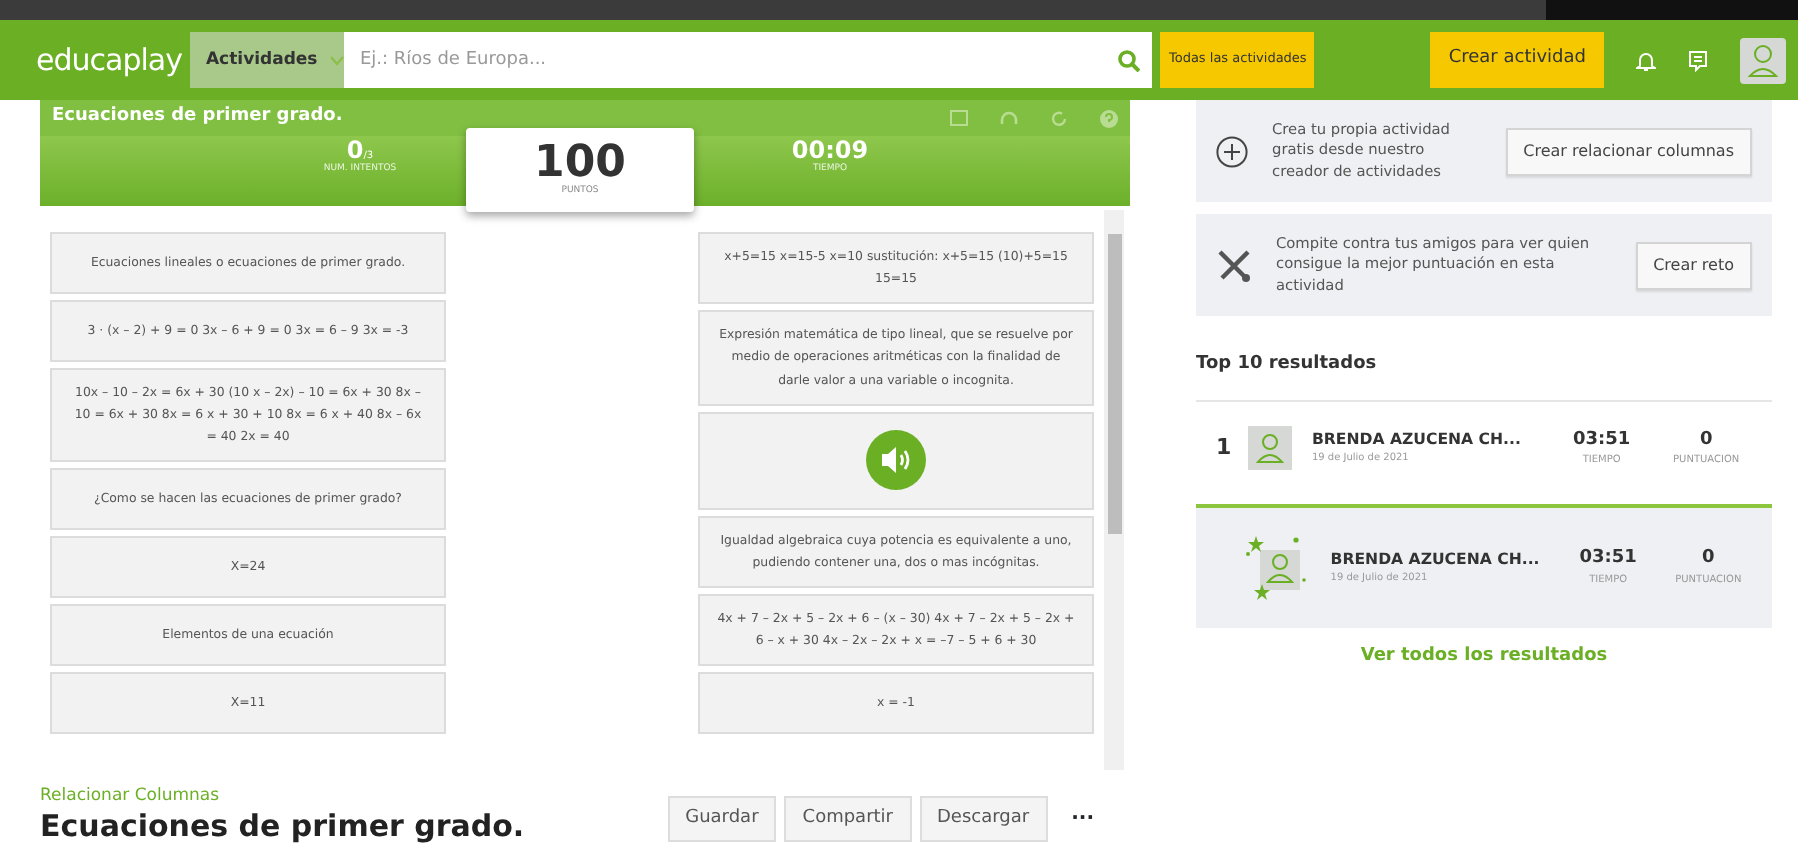  I want to click on headphones-icon, so click(1009, 118).